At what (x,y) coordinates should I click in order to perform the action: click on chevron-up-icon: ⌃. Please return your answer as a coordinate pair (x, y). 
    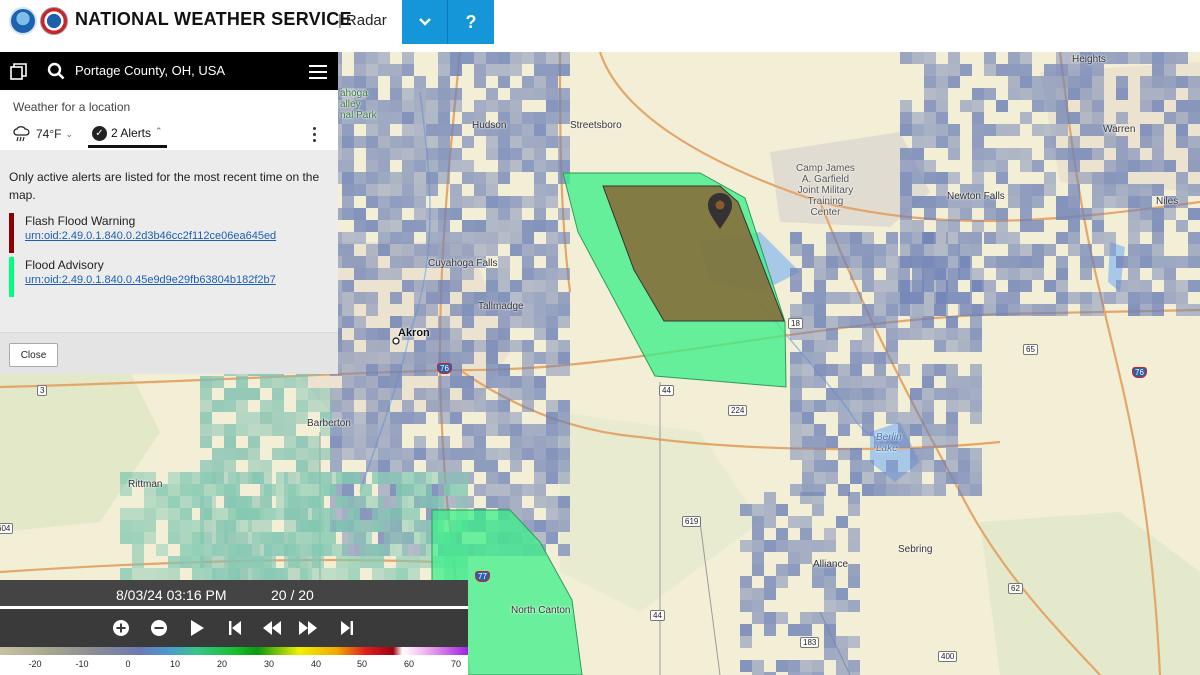
    Looking at the image, I should click on (159, 131).